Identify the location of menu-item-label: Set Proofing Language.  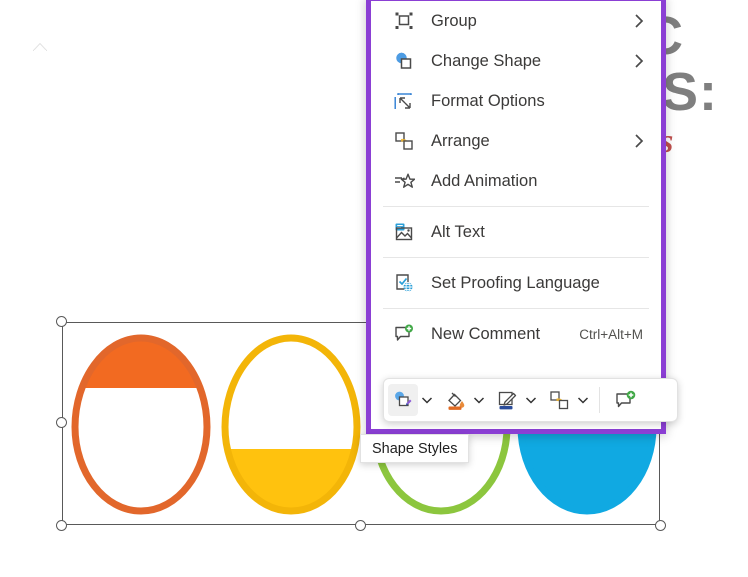
(515, 282).